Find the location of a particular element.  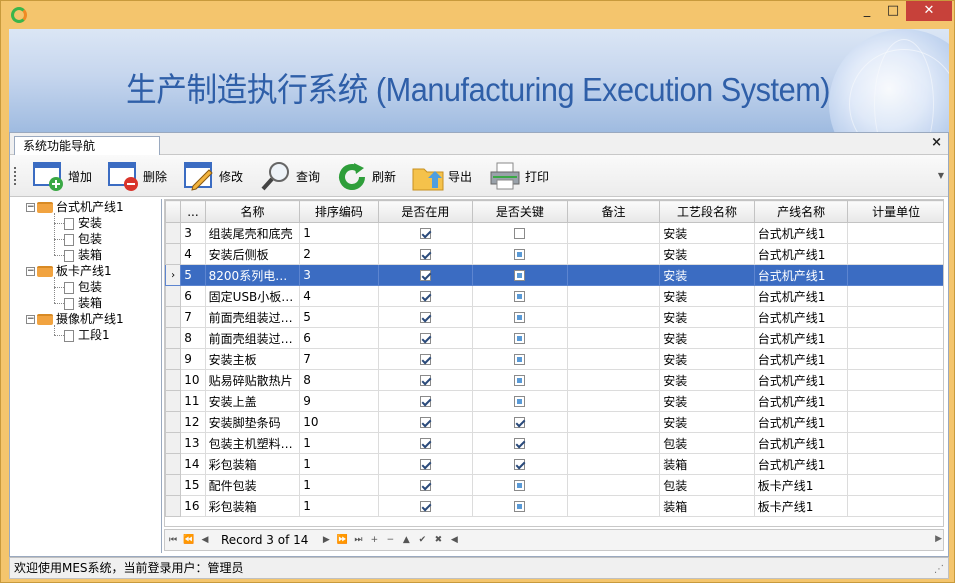

query-button: 查询 is located at coordinates (290, 176).